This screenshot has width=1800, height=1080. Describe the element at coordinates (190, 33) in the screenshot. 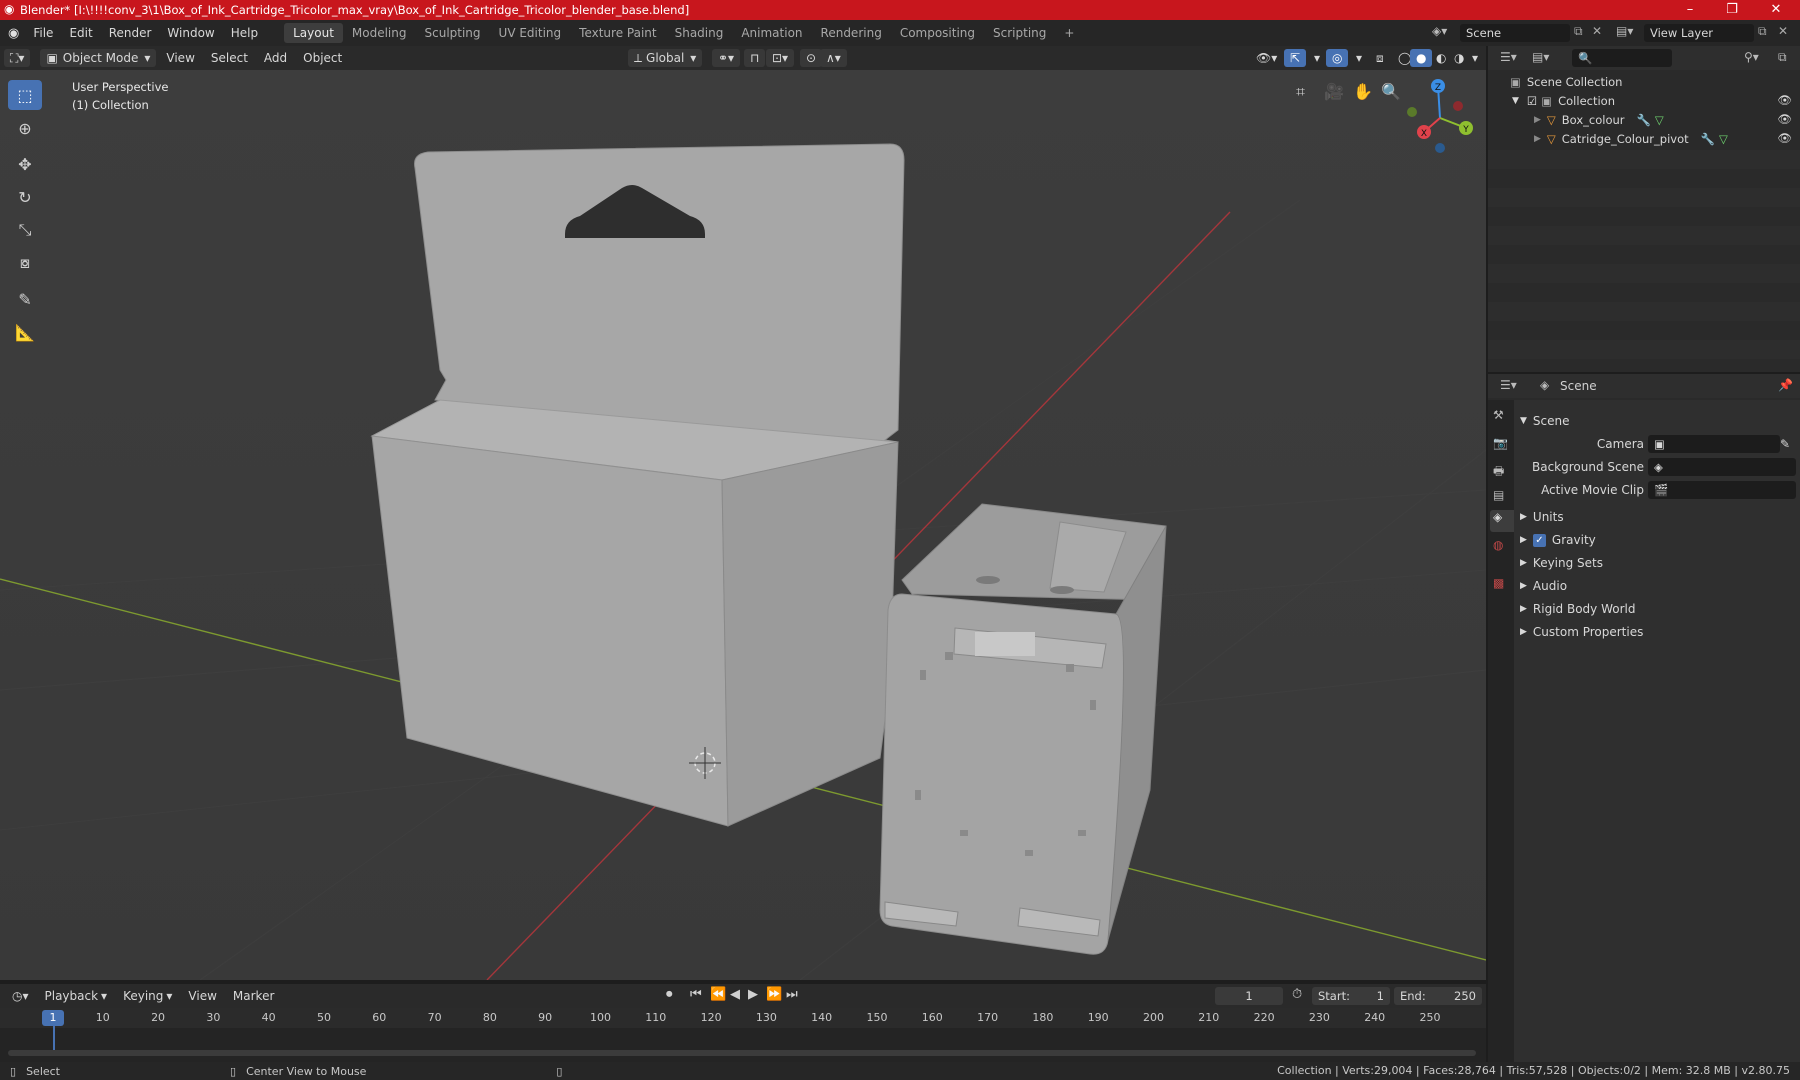

I see `menu-window: Window` at that location.